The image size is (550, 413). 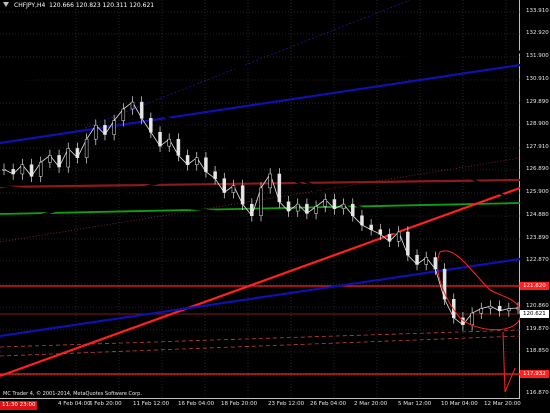 I want to click on y-tick-label: 130.910, so click(x=537, y=79).